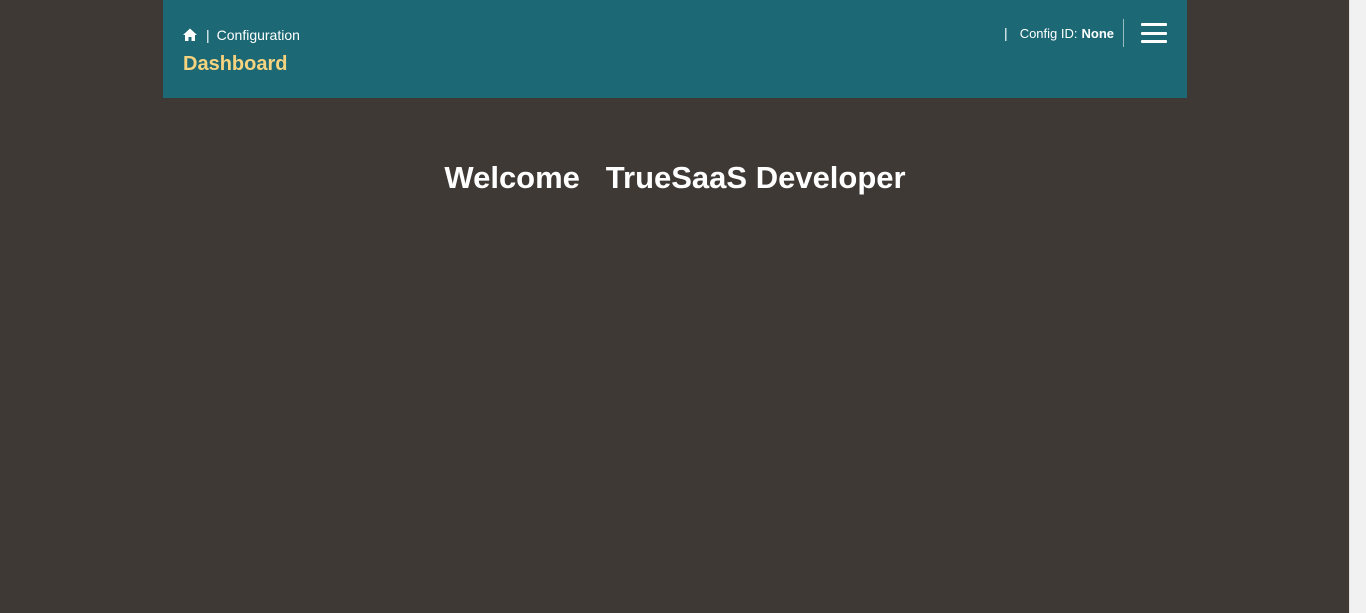  I want to click on header-divider, so click(1123, 33).